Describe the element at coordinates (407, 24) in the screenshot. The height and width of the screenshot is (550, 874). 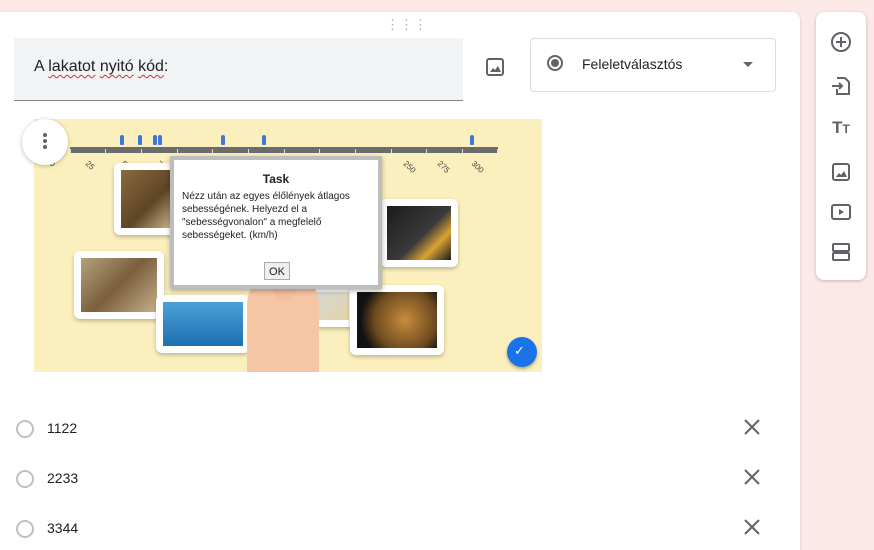
I see `drag-handle-icon: ⋮⋮⋮` at that location.